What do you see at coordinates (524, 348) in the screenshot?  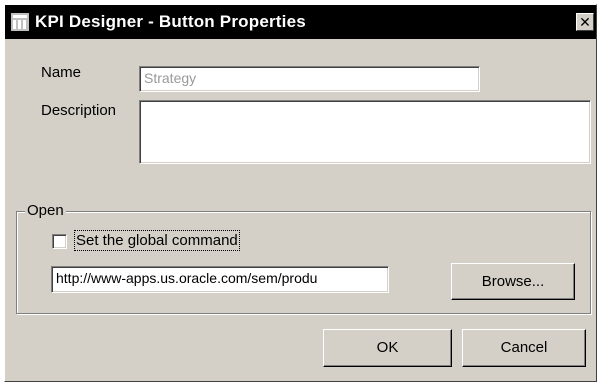 I see `cancel-button: Cancel` at bounding box center [524, 348].